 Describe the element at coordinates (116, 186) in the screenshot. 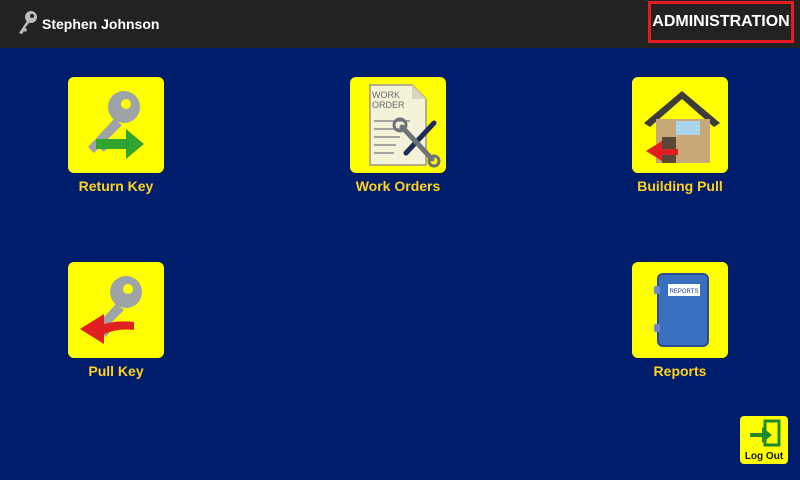

I see `return-key-label: Return Key` at that location.